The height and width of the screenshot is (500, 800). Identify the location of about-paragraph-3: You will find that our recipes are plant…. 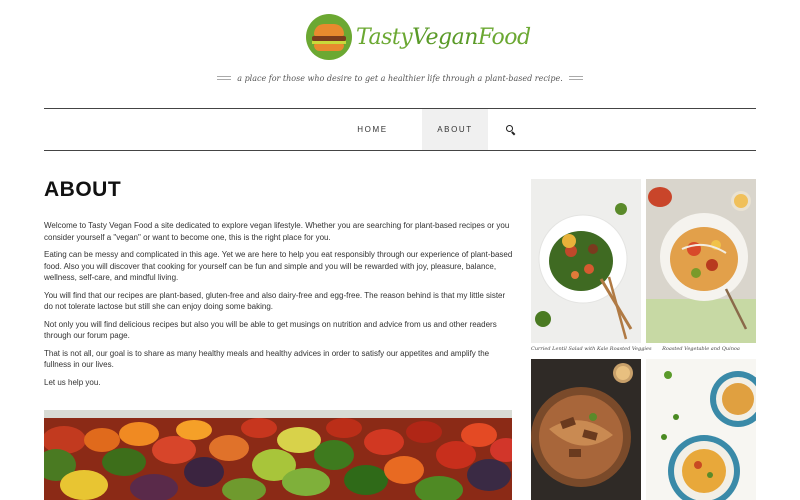
(275, 301).